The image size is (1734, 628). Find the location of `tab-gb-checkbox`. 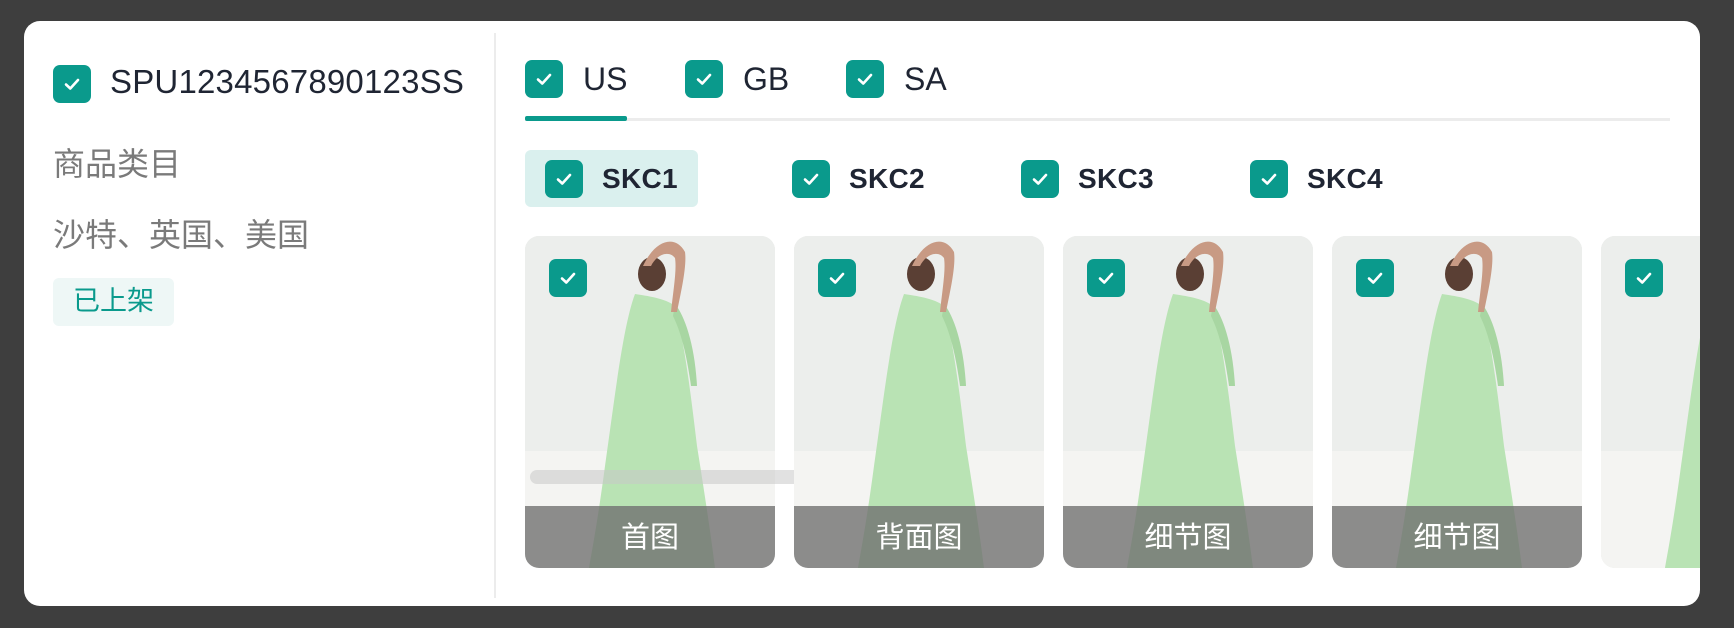

tab-gb-checkbox is located at coordinates (704, 79).